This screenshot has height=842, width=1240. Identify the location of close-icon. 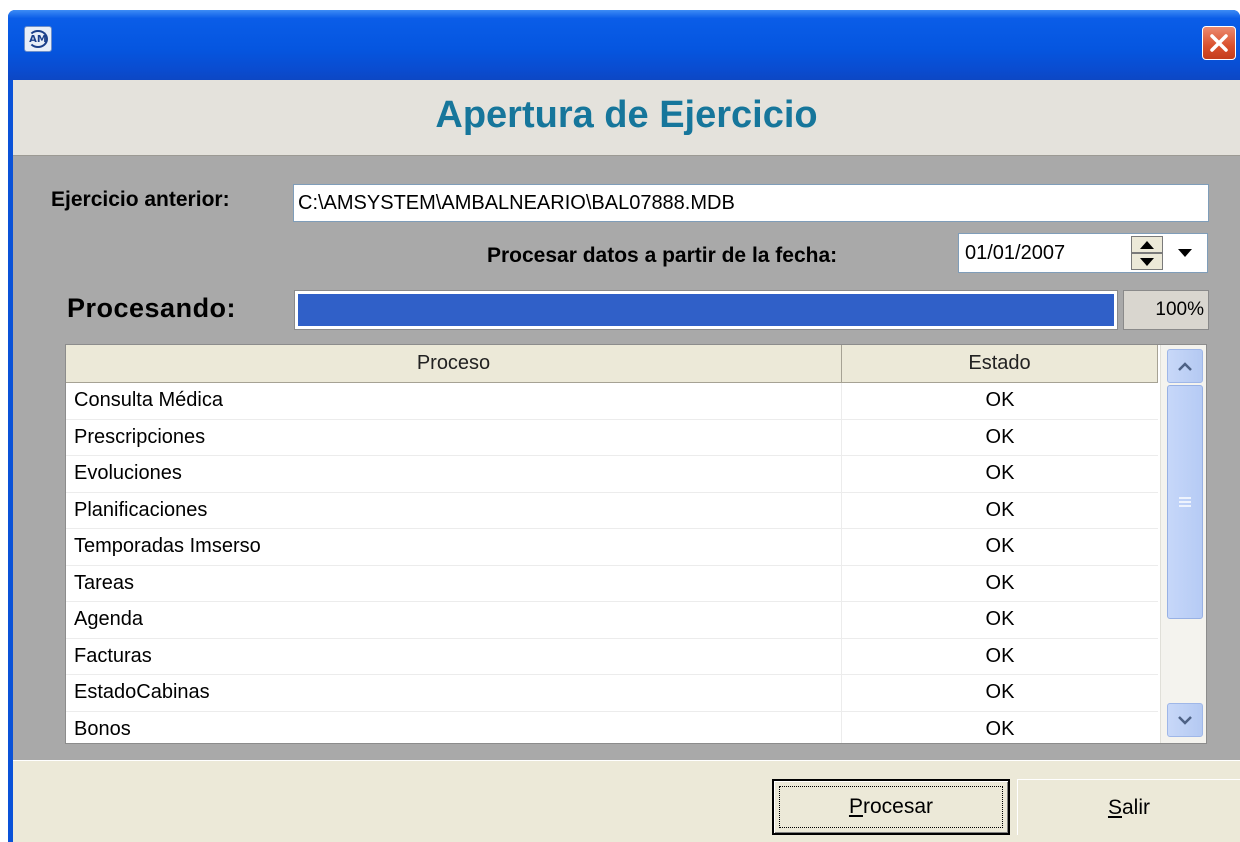
(1219, 43).